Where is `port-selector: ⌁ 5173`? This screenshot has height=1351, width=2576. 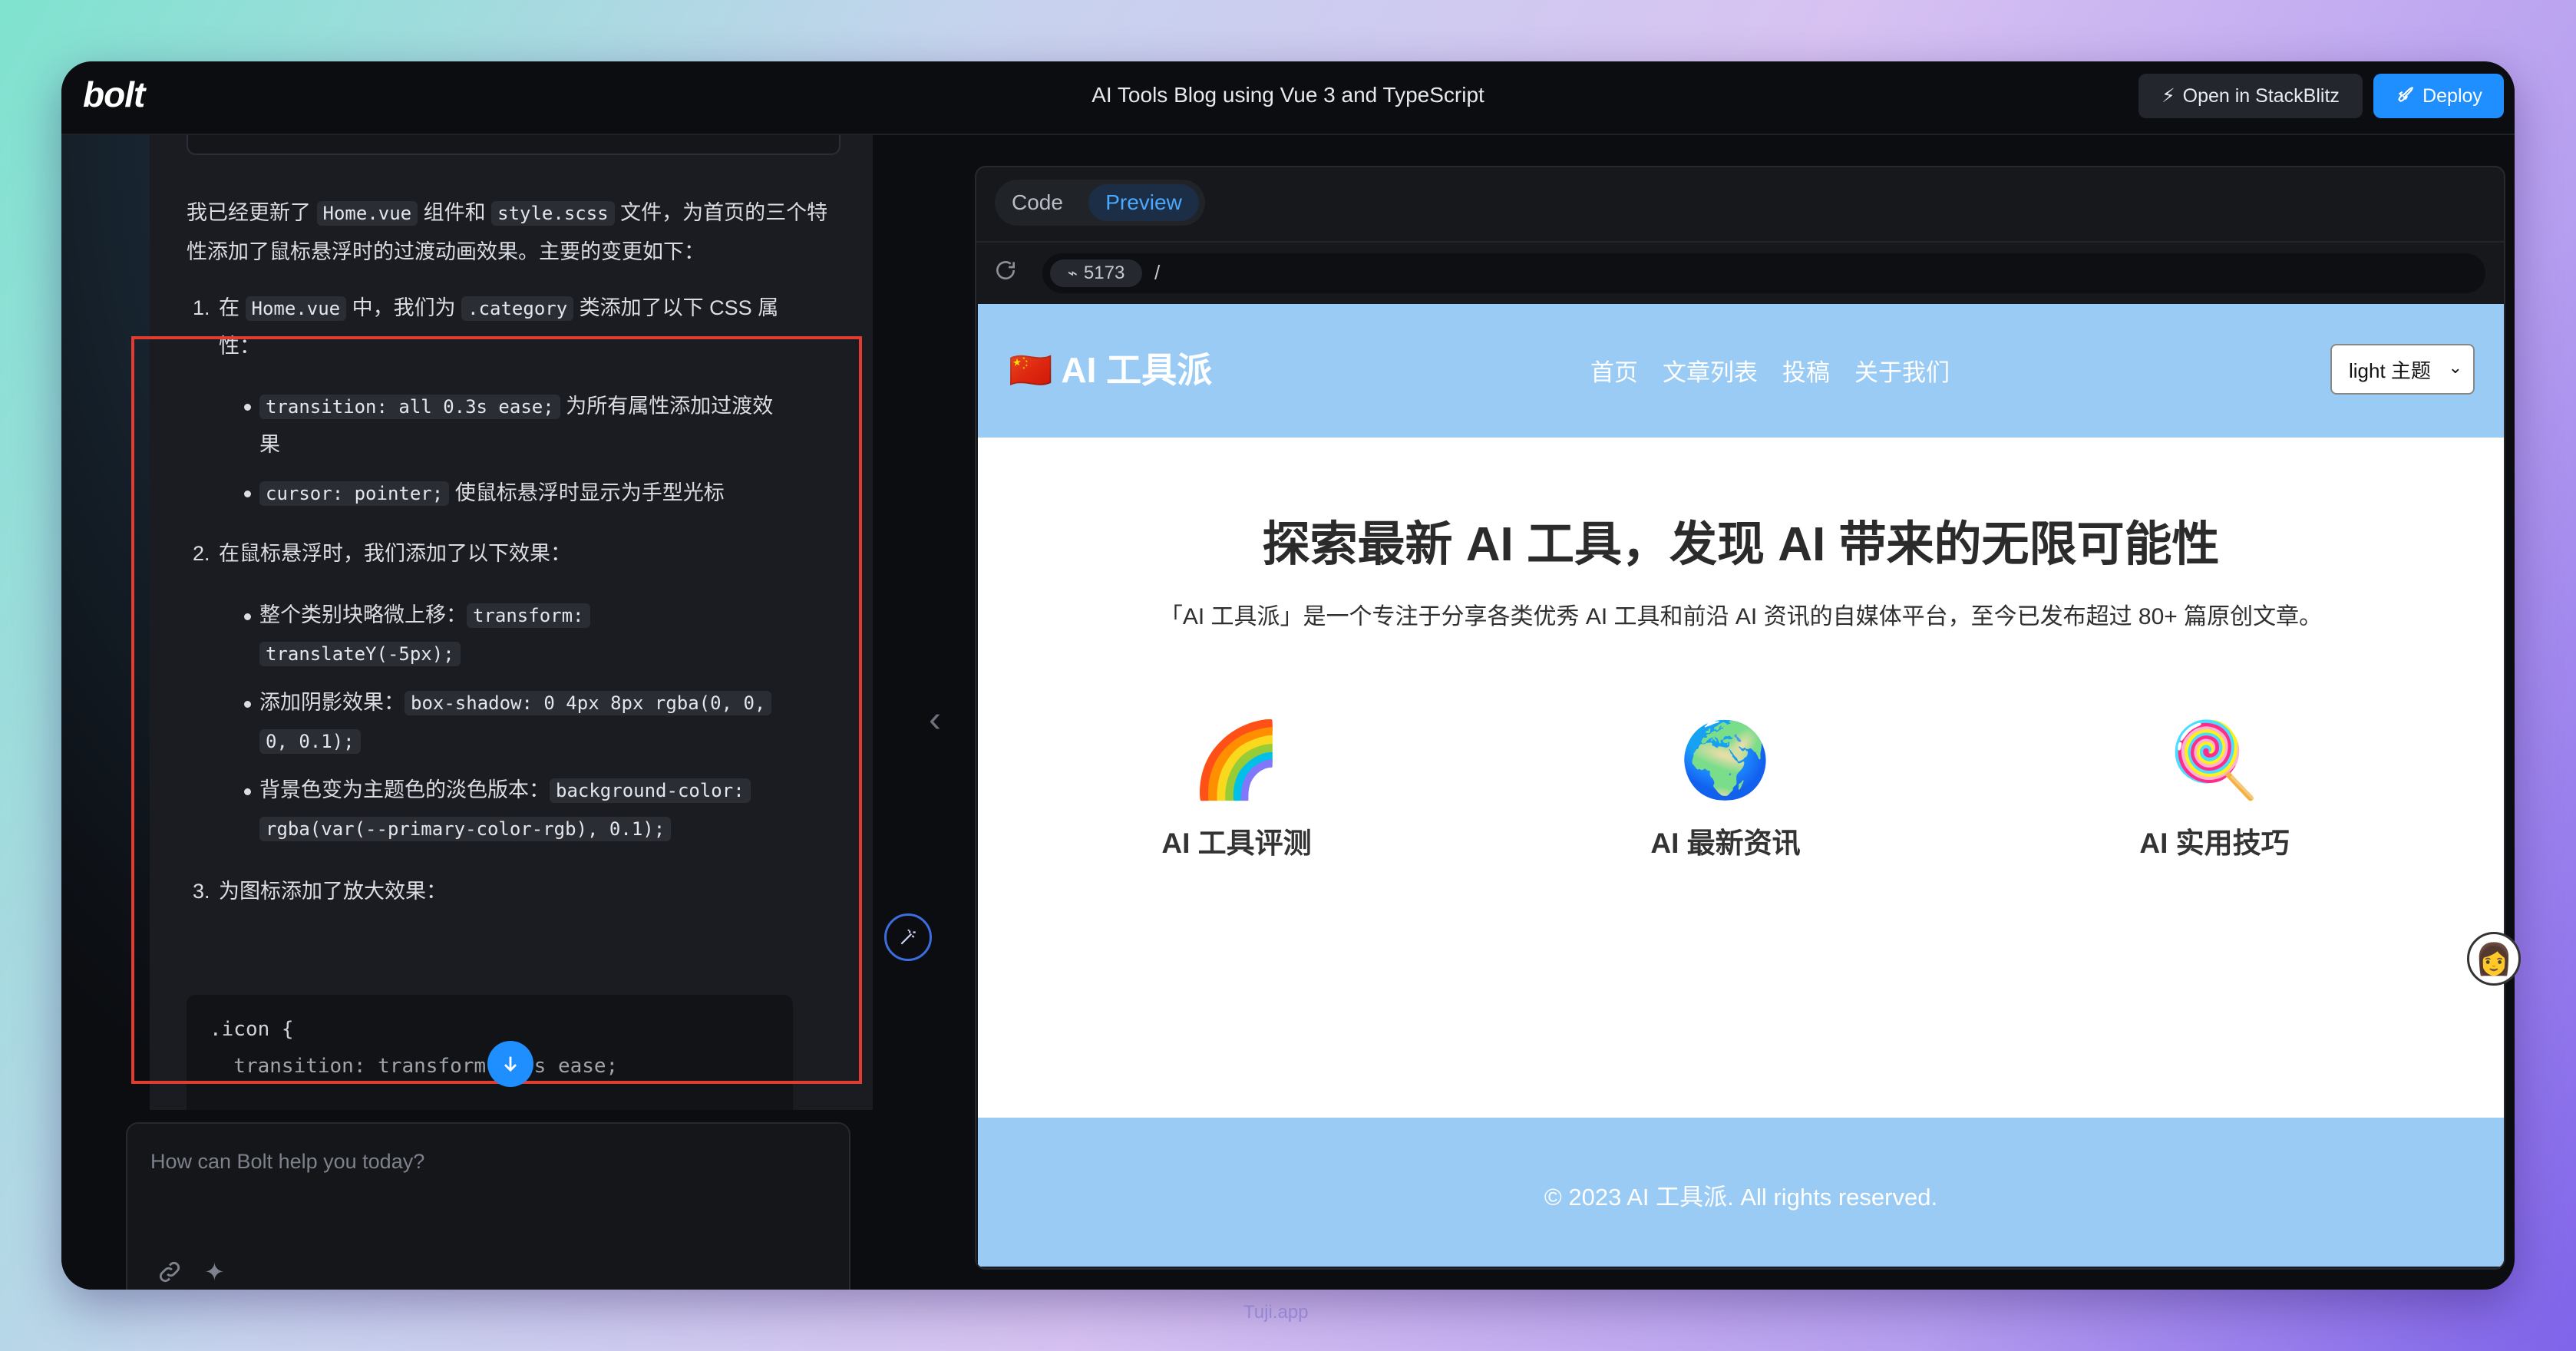
port-selector: ⌁ 5173 is located at coordinates (1096, 273).